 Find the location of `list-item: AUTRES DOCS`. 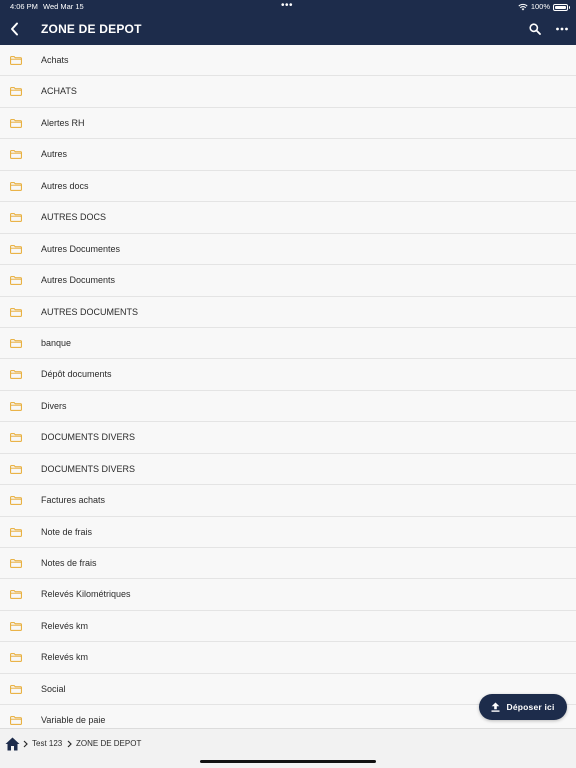

list-item: AUTRES DOCS is located at coordinates (288, 218).